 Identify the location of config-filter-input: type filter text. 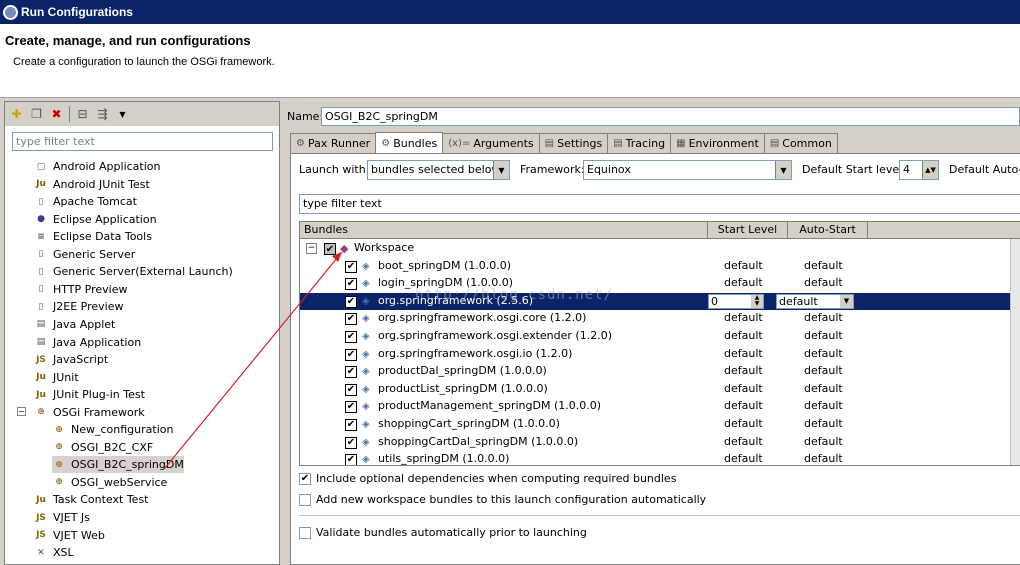
(142, 141).